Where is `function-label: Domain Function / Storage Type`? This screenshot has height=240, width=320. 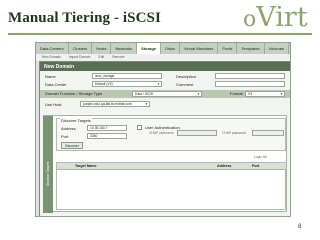 function-label: Domain Function / Storage Type is located at coordinates (74, 93).